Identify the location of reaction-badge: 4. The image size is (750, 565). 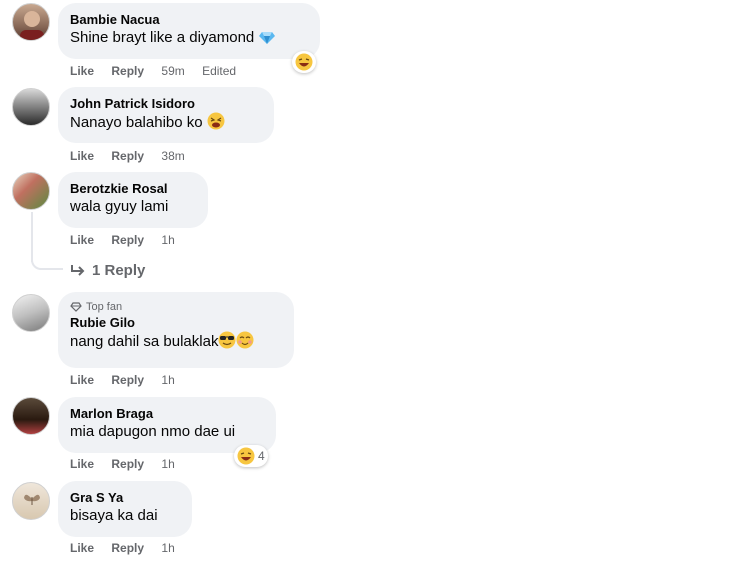
(251, 456).